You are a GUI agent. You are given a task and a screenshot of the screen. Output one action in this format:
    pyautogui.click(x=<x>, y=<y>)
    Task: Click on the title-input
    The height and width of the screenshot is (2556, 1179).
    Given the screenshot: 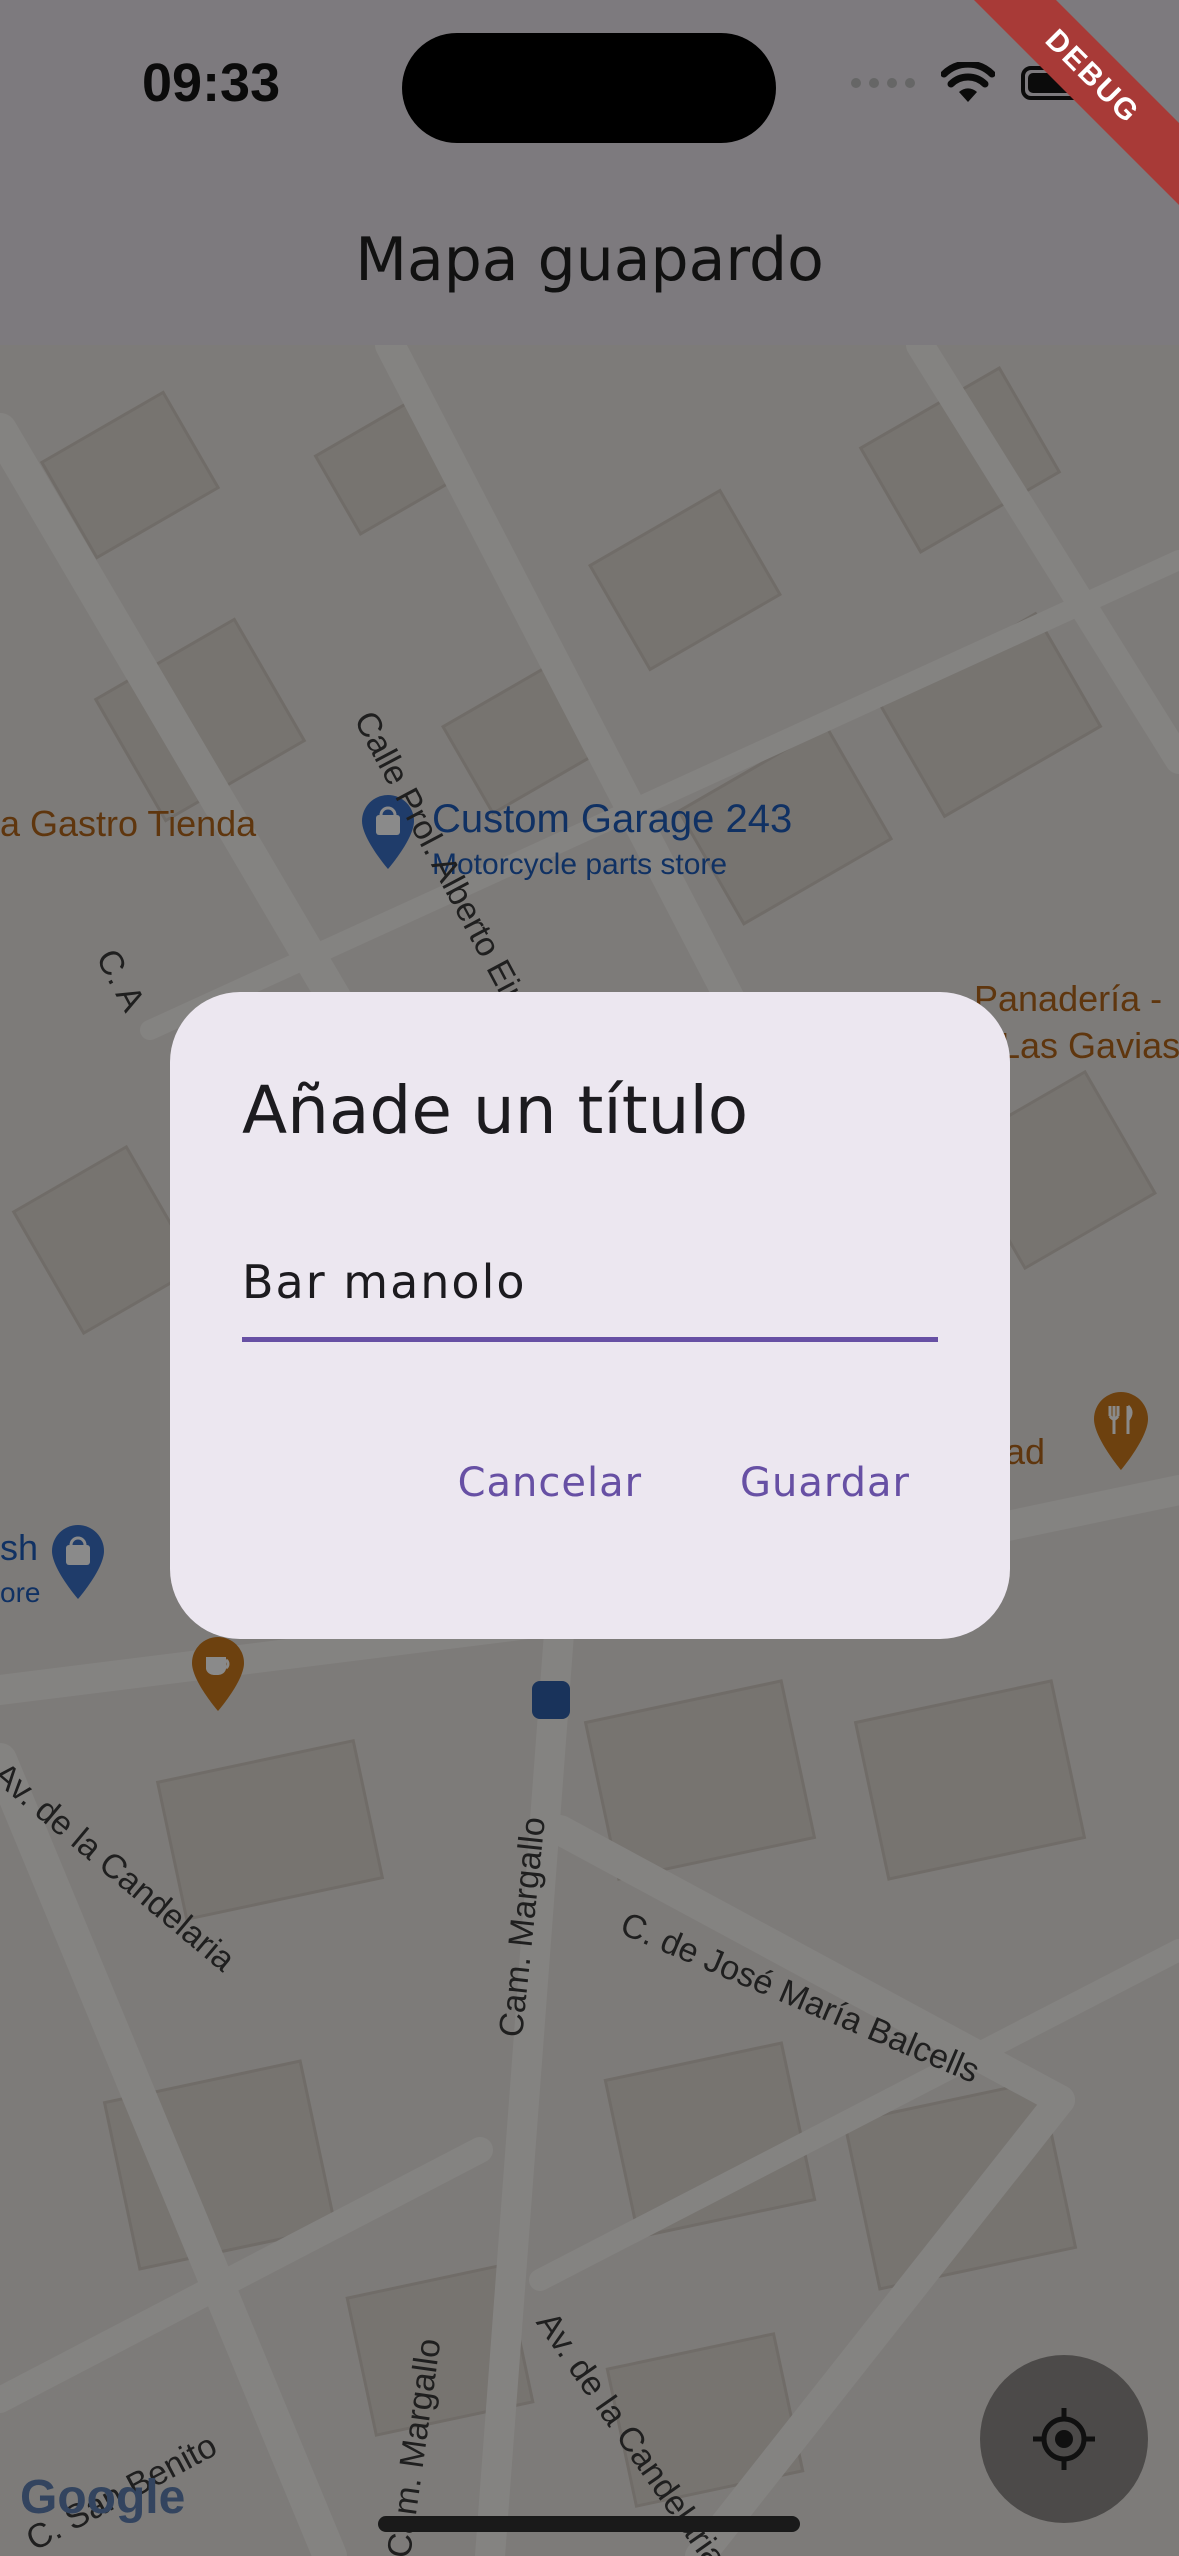 What is the action you would take?
    pyautogui.click(x=590, y=1282)
    